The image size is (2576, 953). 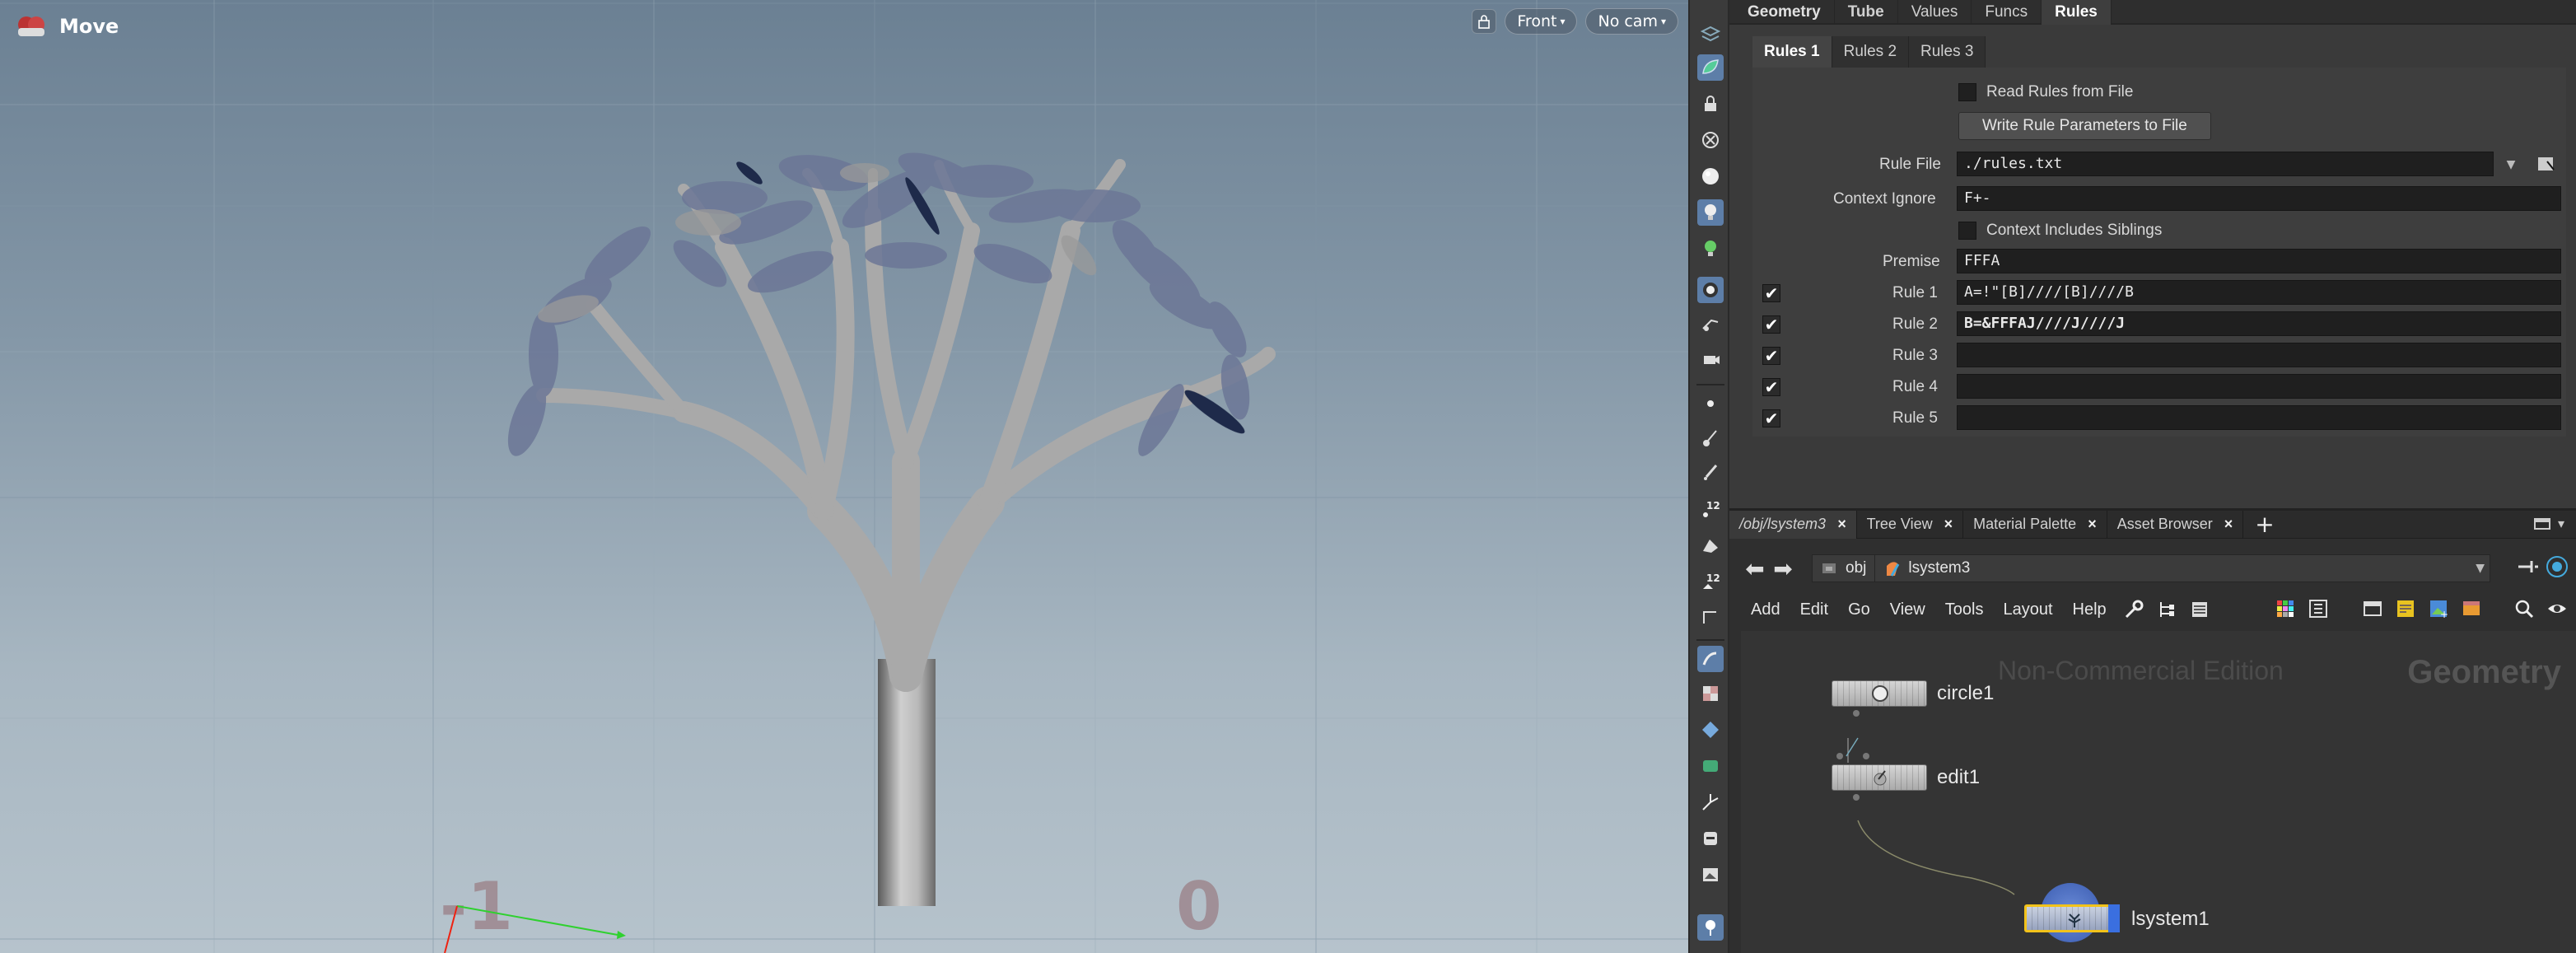 What do you see at coordinates (2524, 608) in the screenshot?
I see `find-button` at bounding box center [2524, 608].